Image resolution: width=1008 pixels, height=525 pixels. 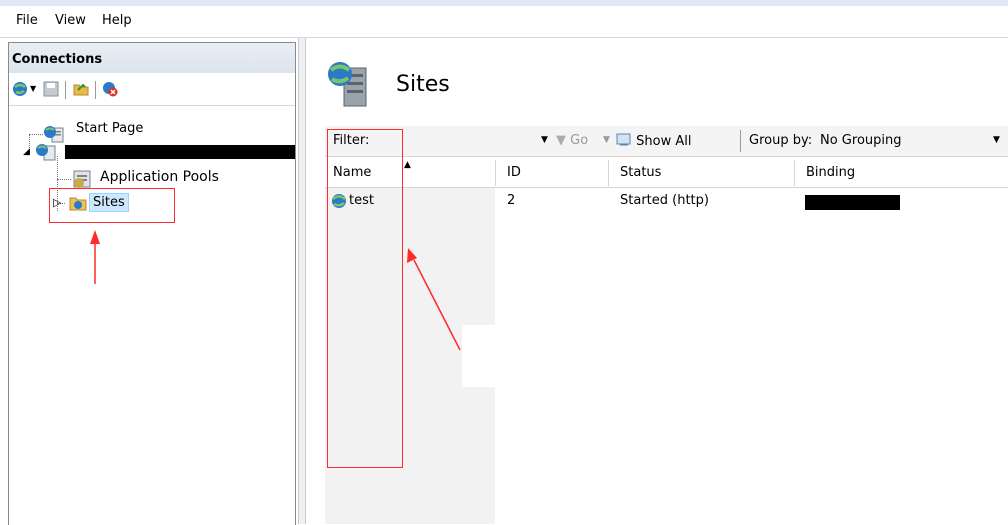 I want to click on header-divider, so click(x=666, y=187).